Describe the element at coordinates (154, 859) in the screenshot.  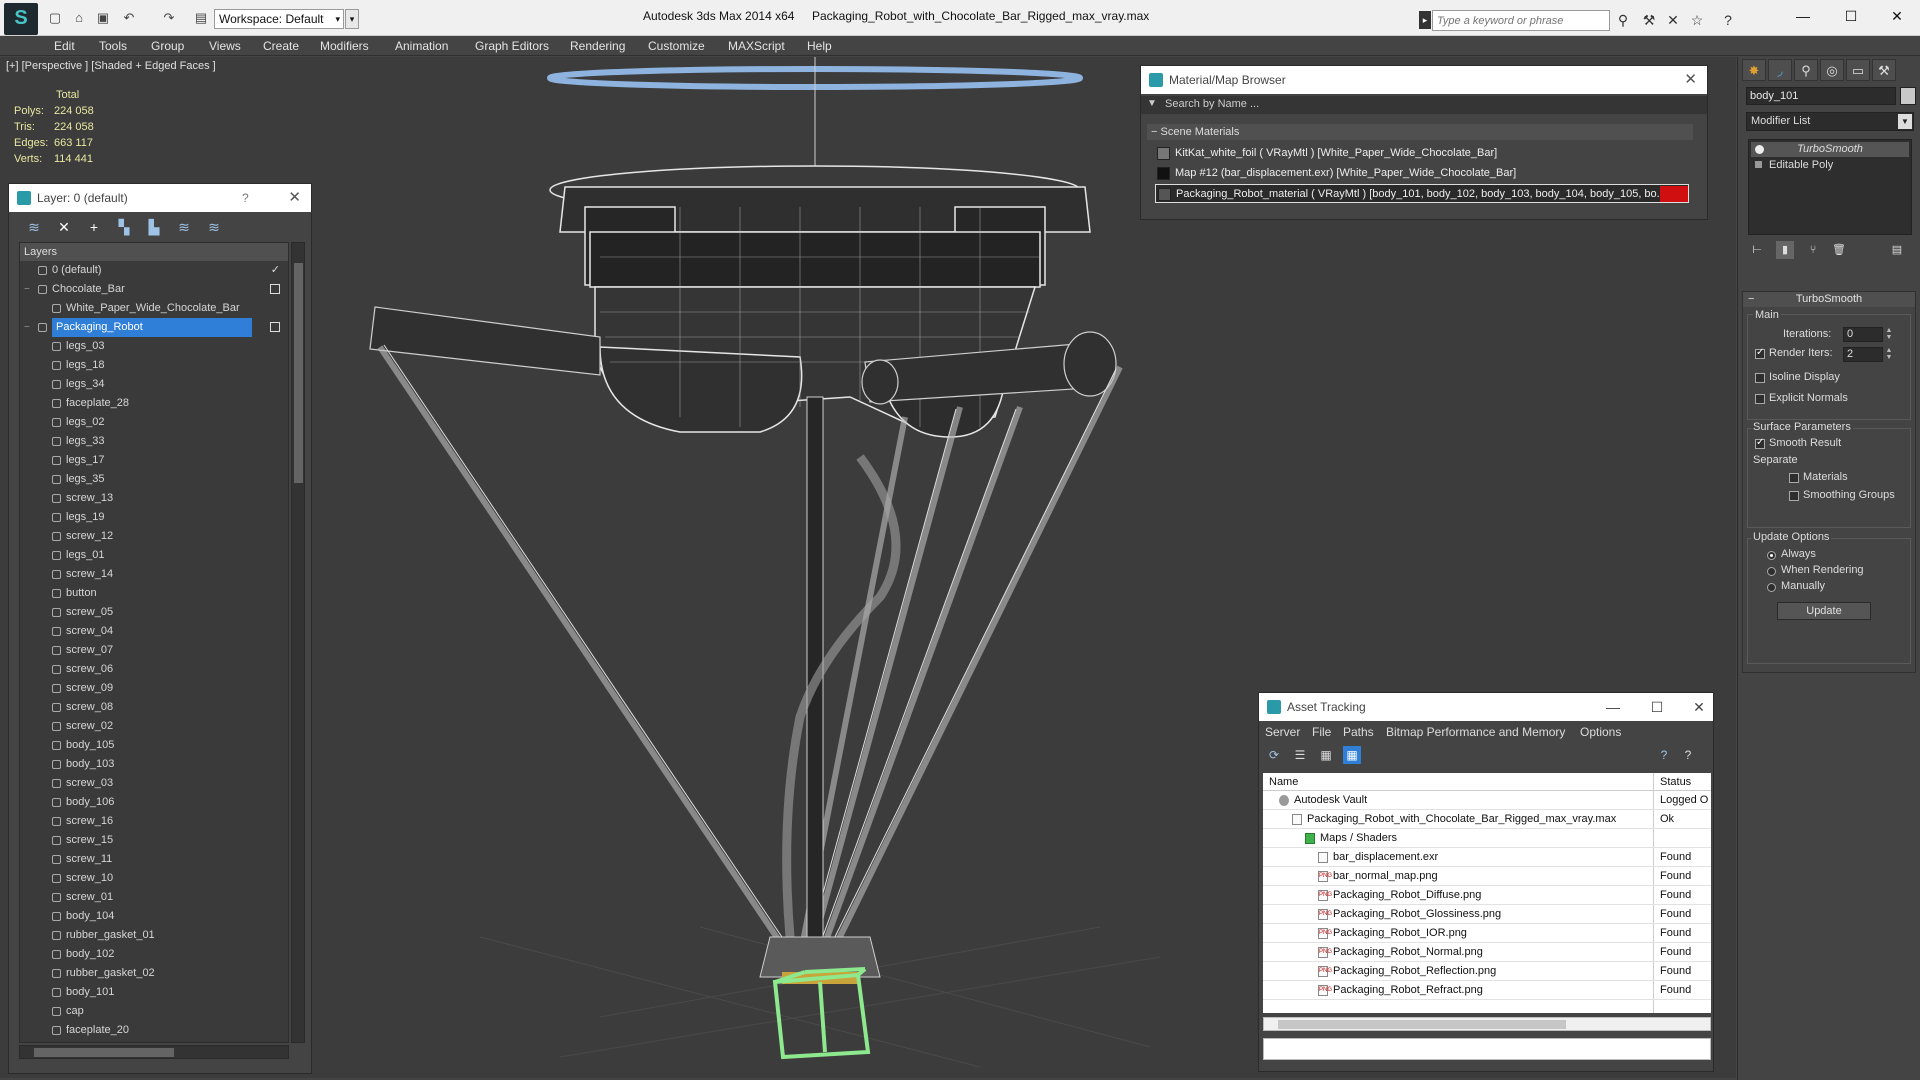
I see `object-row: screw_11` at that location.